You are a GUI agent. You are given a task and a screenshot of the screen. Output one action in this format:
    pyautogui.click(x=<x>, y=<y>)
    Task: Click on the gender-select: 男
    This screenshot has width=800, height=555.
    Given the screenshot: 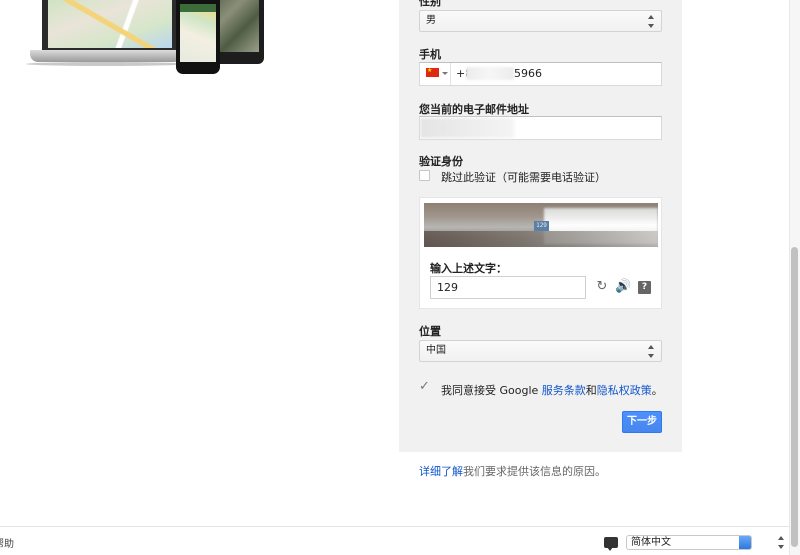 What is the action you would take?
    pyautogui.click(x=540, y=21)
    